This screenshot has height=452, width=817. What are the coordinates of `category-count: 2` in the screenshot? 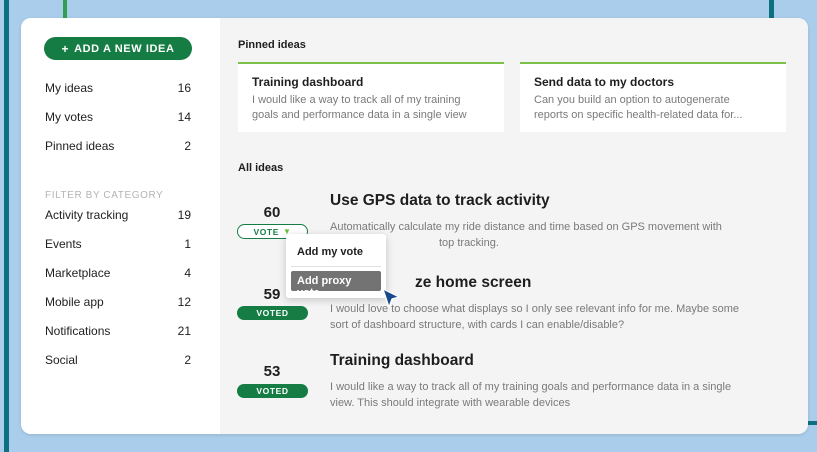 It's located at (187, 360).